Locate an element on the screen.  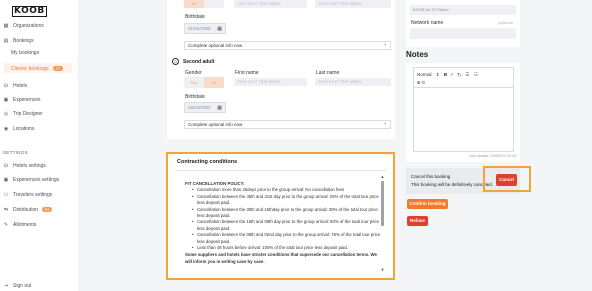
wrench-icon: ✎ is located at coordinates (6, 224).